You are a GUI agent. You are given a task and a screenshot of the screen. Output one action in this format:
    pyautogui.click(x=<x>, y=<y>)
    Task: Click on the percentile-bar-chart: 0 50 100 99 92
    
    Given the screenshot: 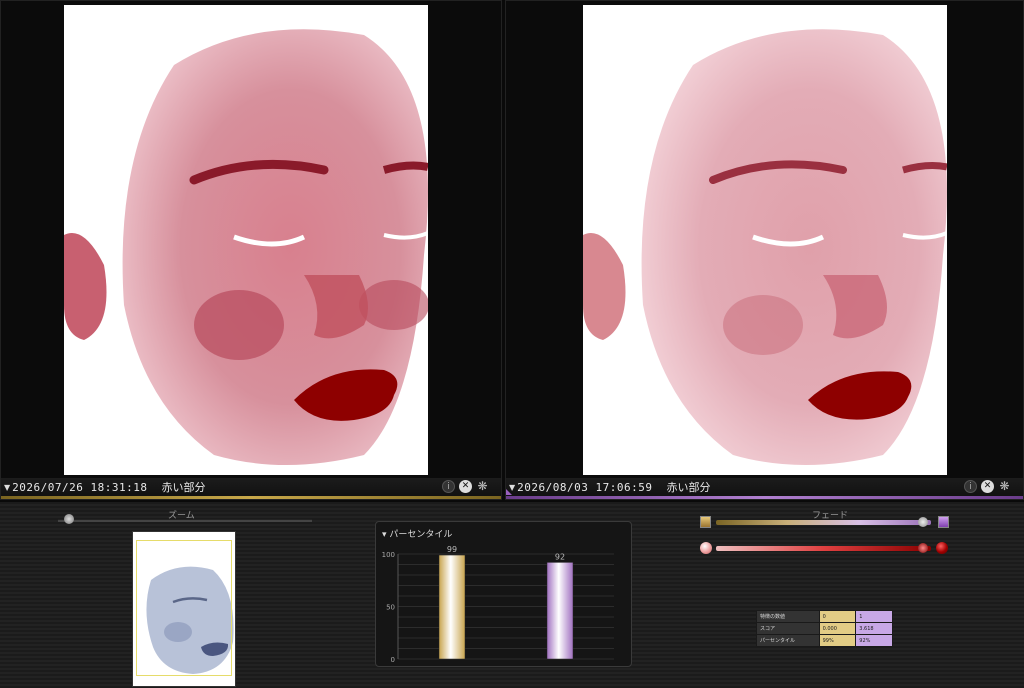 What is the action you would take?
    pyautogui.click(x=498, y=604)
    